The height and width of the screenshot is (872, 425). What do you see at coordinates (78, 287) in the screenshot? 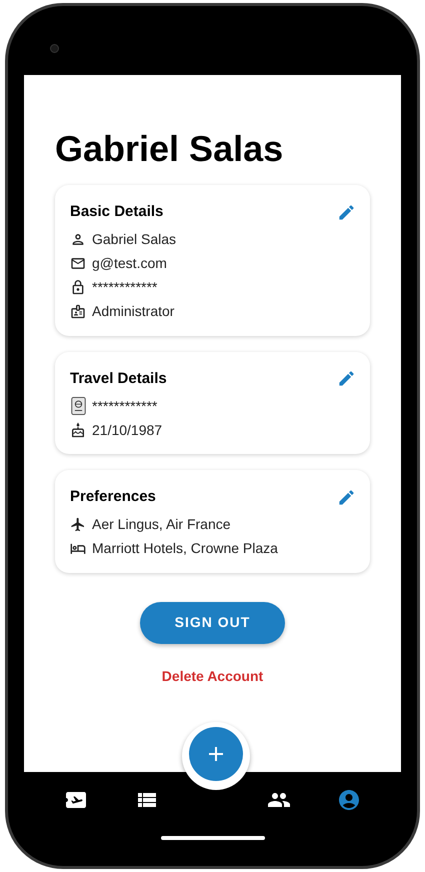
I see `lock-icon` at bounding box center [78, 287].